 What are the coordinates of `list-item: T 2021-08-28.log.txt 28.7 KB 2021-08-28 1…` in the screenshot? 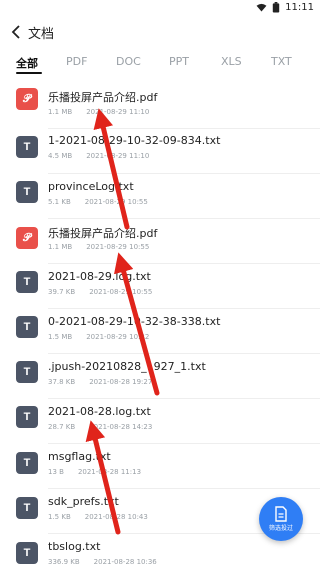 It's located at (160, 421).